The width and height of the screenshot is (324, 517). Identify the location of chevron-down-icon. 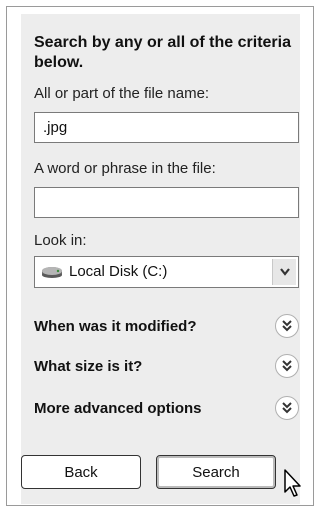
(285, 272).